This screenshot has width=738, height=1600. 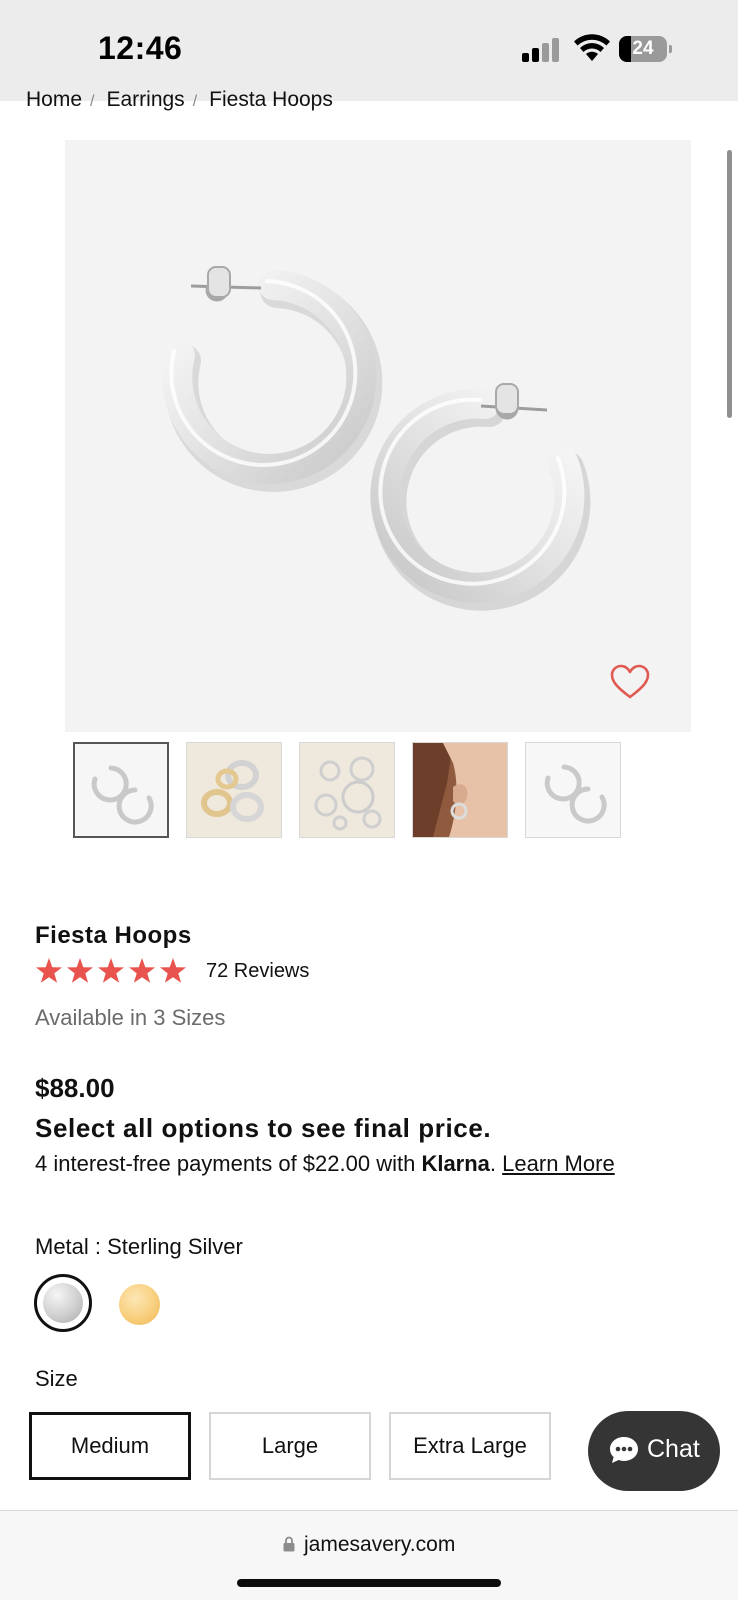 What do you see at coordinates (558, 1163) in the screenshot?
I see `learn-more-link: Learn More` at bounding box center [558, 1163].